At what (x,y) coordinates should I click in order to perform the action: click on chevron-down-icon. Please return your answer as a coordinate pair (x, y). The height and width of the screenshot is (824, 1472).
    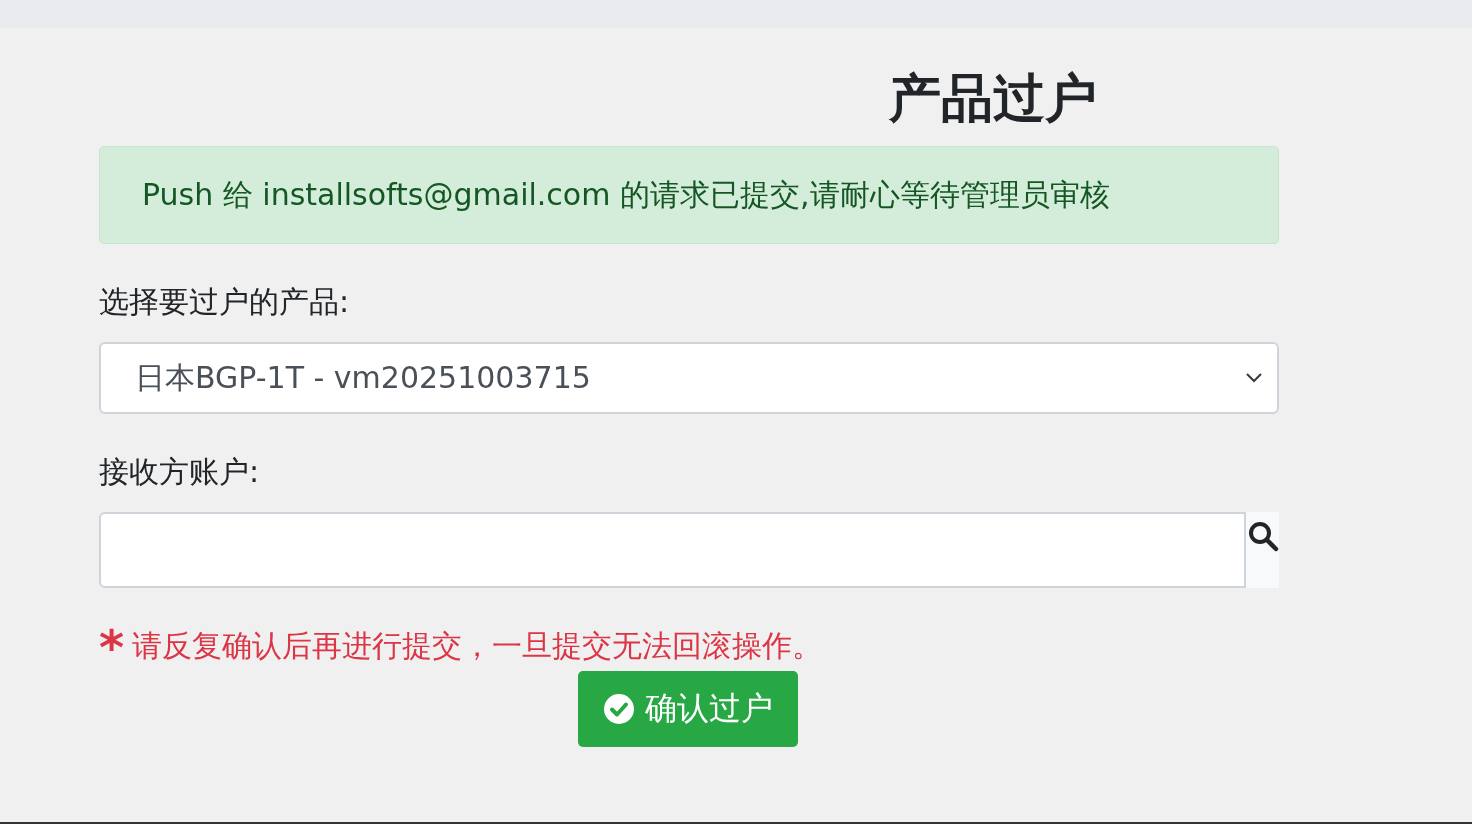
    Looking at the image, I should click on (1254, 378).